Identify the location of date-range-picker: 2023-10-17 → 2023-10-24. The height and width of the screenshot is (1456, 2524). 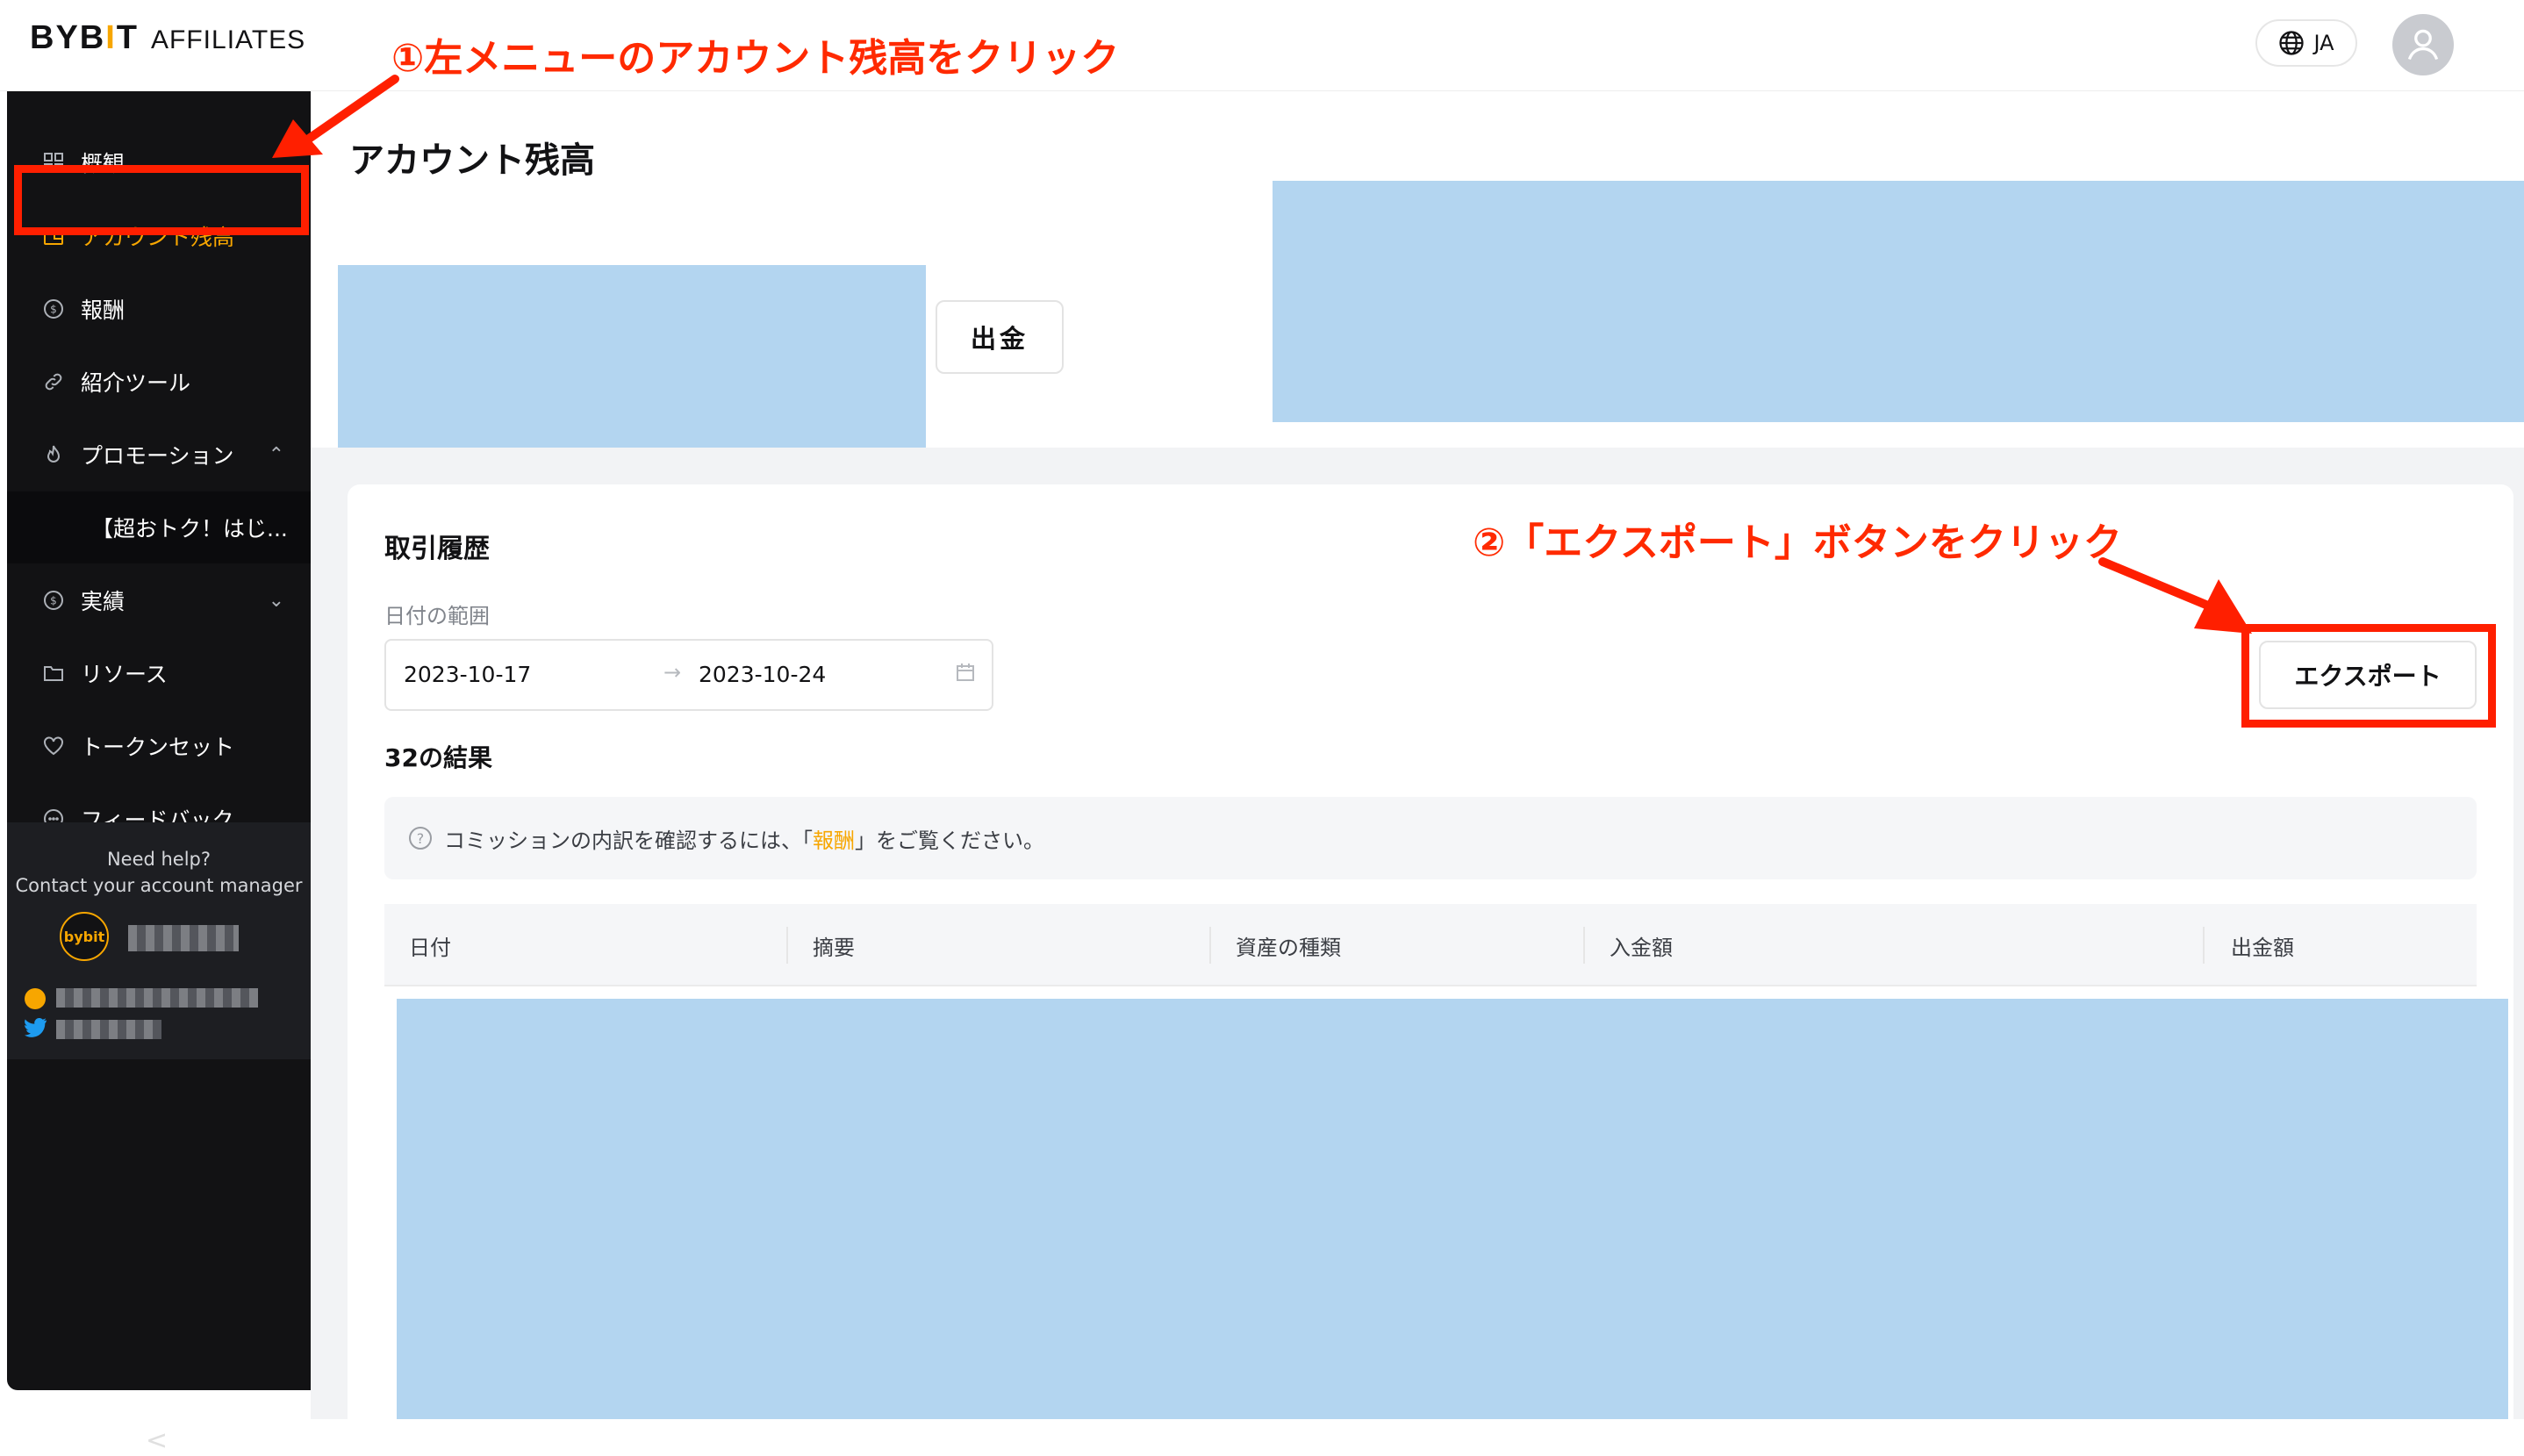
(688, 675).